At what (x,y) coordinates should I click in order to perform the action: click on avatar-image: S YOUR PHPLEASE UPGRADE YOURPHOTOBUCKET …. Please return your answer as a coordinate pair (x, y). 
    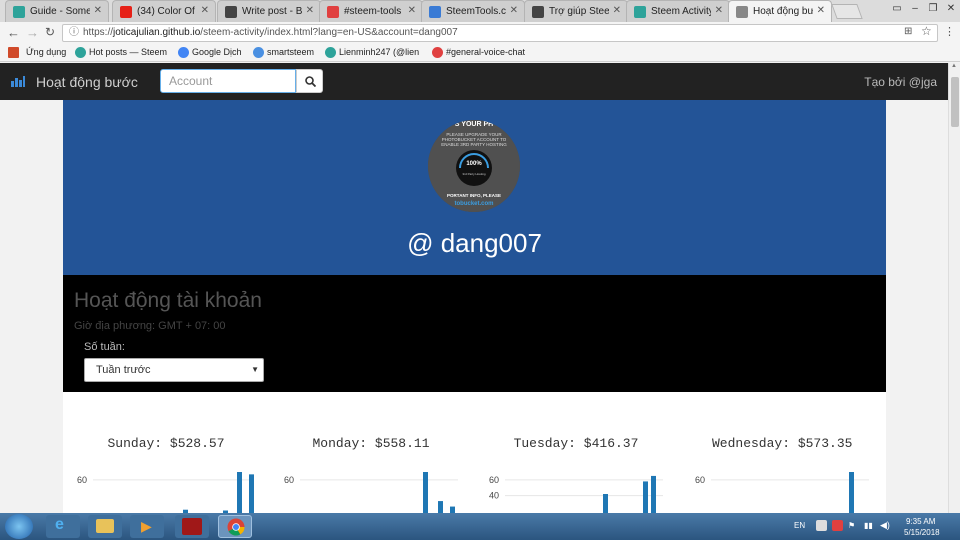
    Looking at the image, I should click on (474, 166).